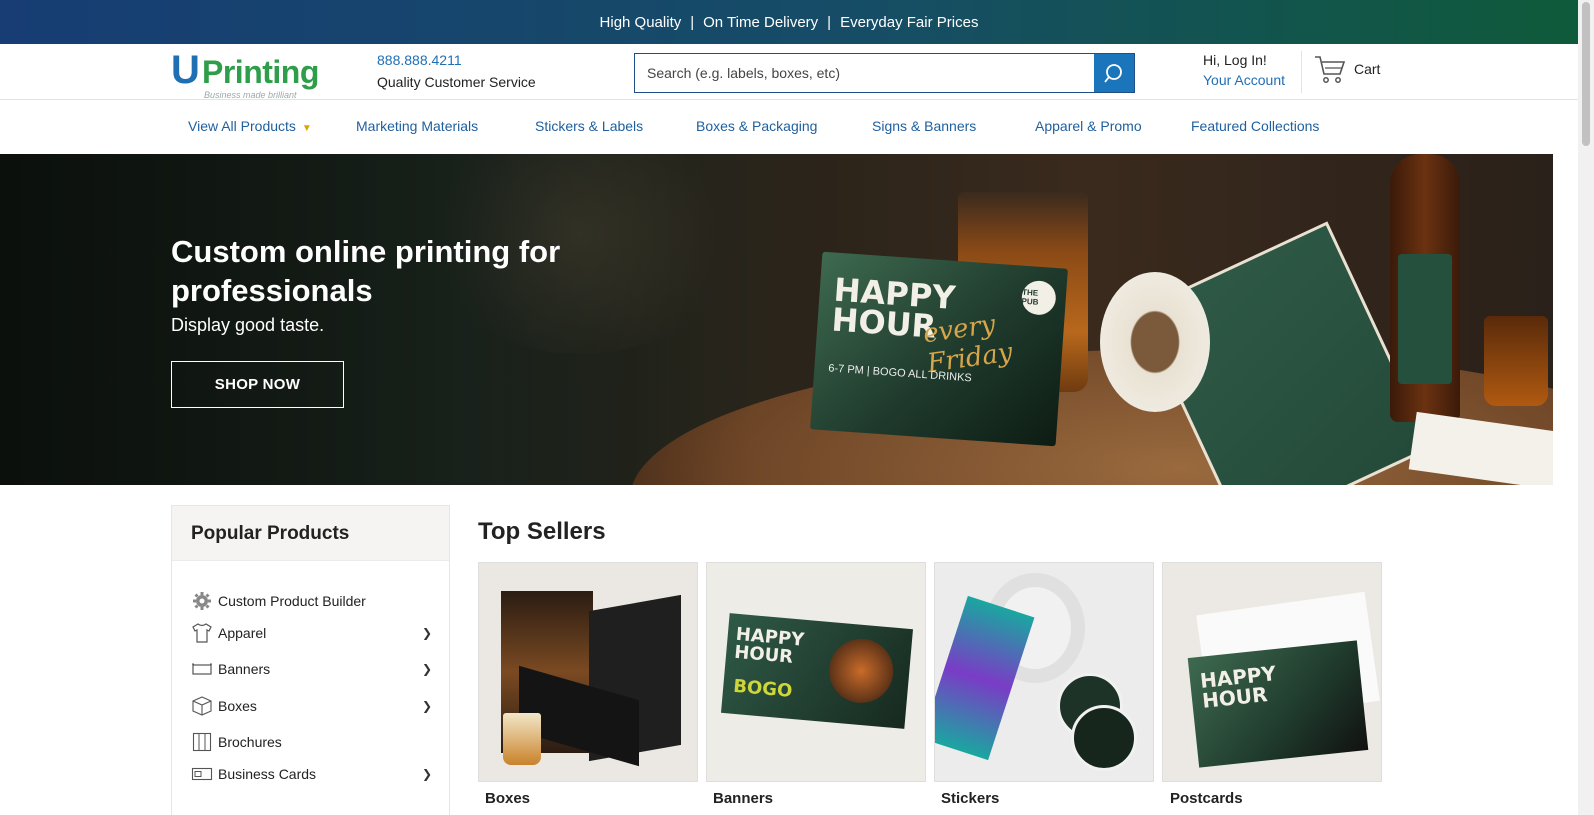 This screenshot has width=1594, height=815. Describe the element at coordinates (1255, 126) in the screenshot. I see `nav-featured-collections: Featured Collections` at that location.